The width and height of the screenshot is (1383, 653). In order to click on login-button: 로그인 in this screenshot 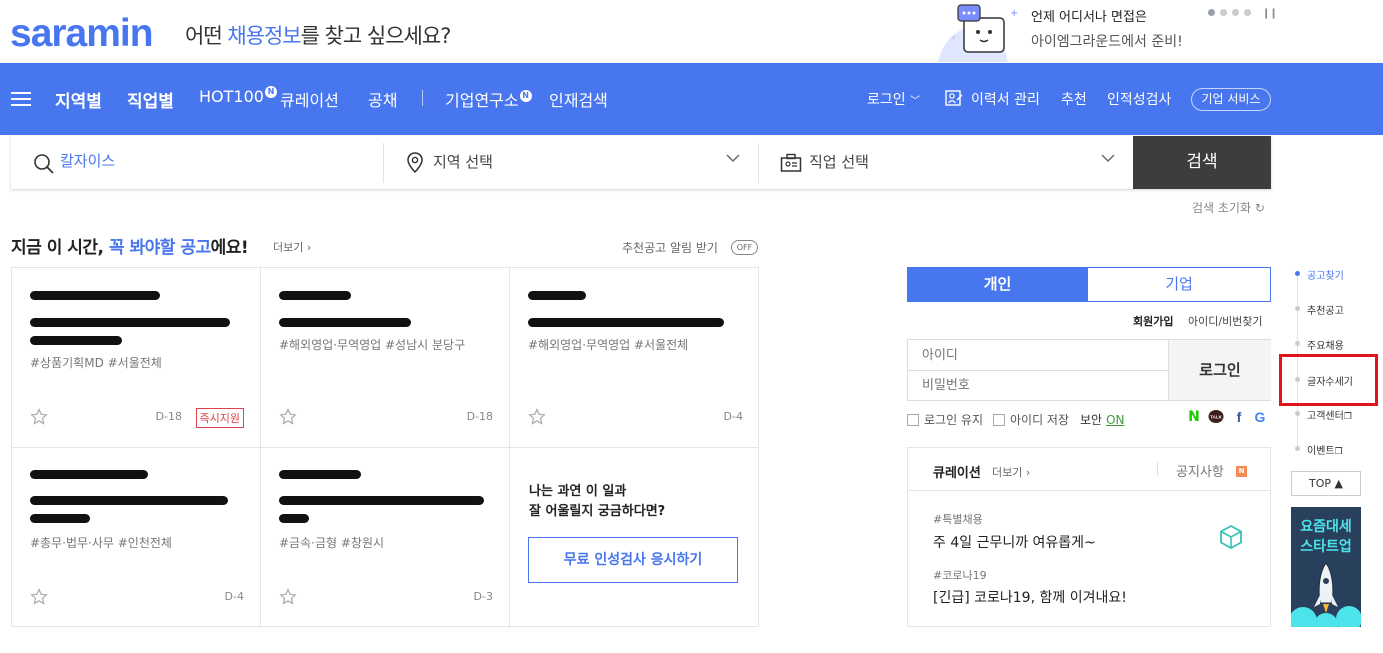, I will do `click(1219, 370)`.